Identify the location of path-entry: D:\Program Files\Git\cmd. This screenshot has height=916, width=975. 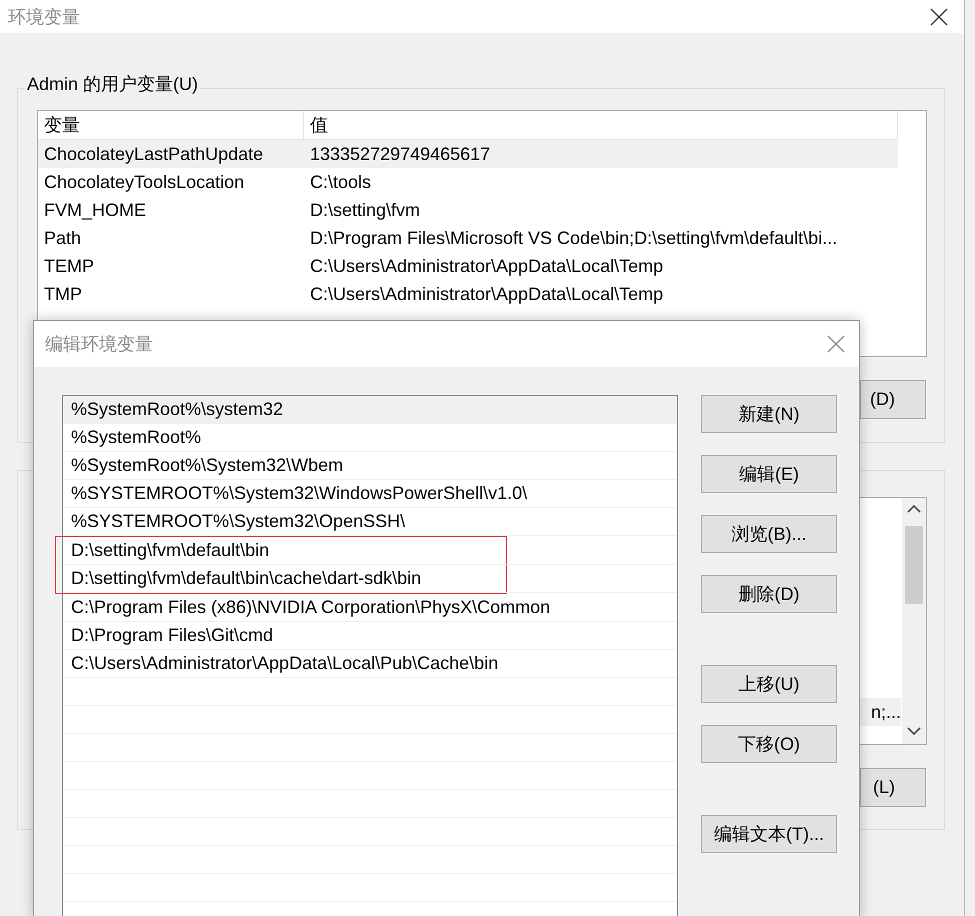
(370, 636).